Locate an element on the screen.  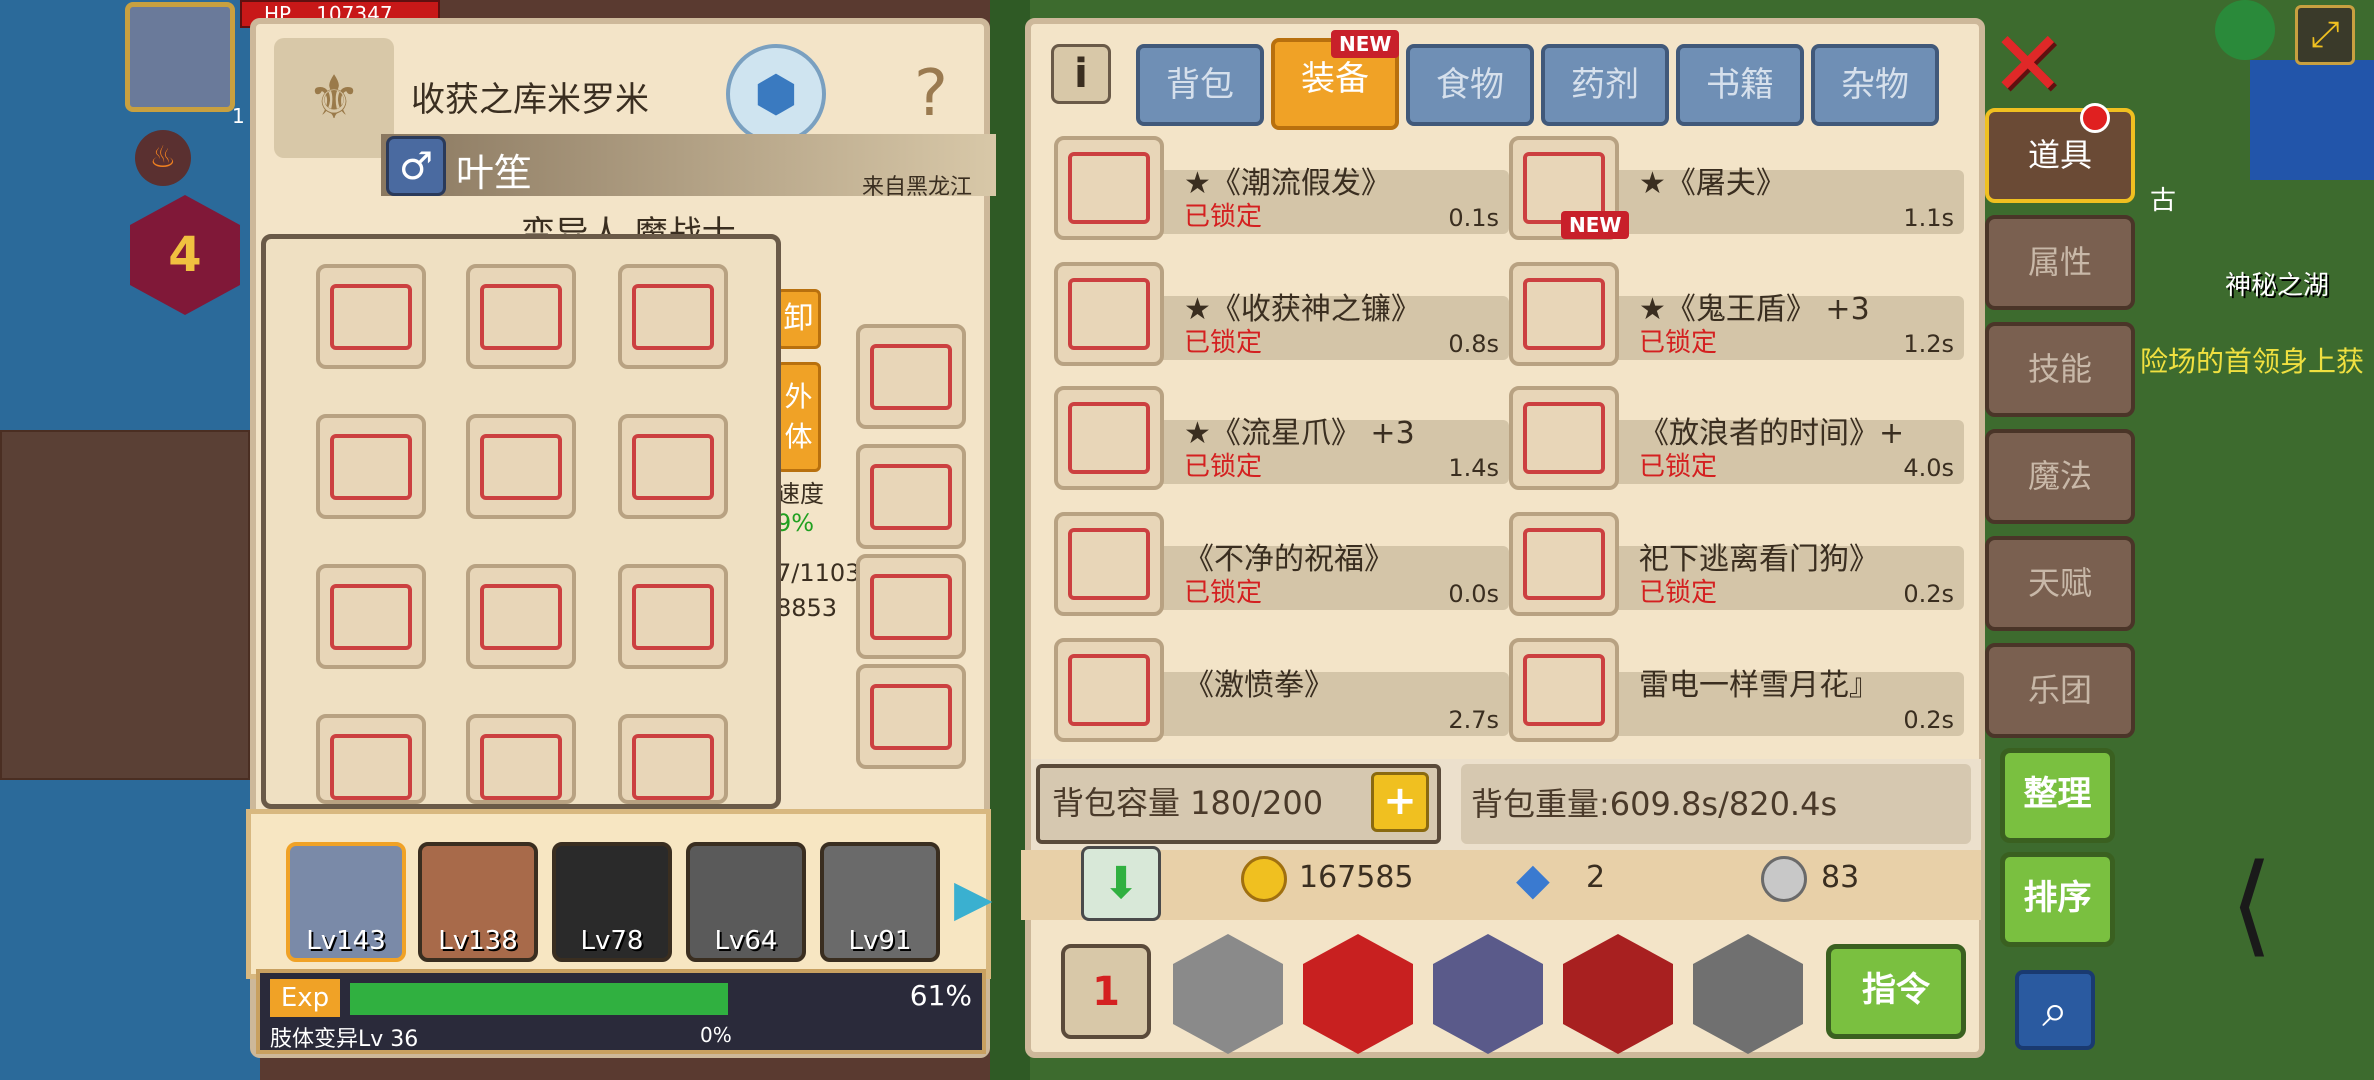
expand-capacity-button: + is located at coordinates (1400, 802).